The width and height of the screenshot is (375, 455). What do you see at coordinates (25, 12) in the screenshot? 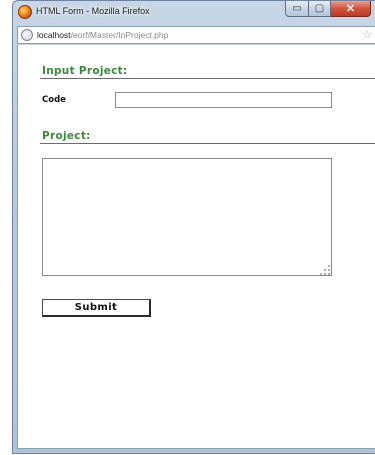
I see `firefox-icon` at bounding box center [25, 12].